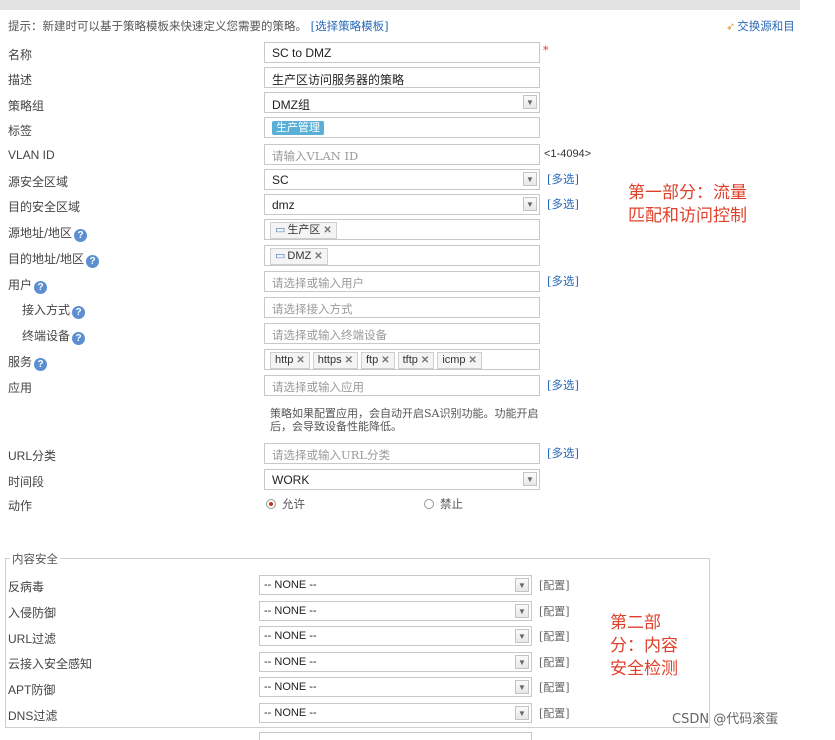  What do you see at coordinates (554, 713) in the screenshot?
I see `dns-filter-config-link: [配置]` at bounding box center [554, 713].